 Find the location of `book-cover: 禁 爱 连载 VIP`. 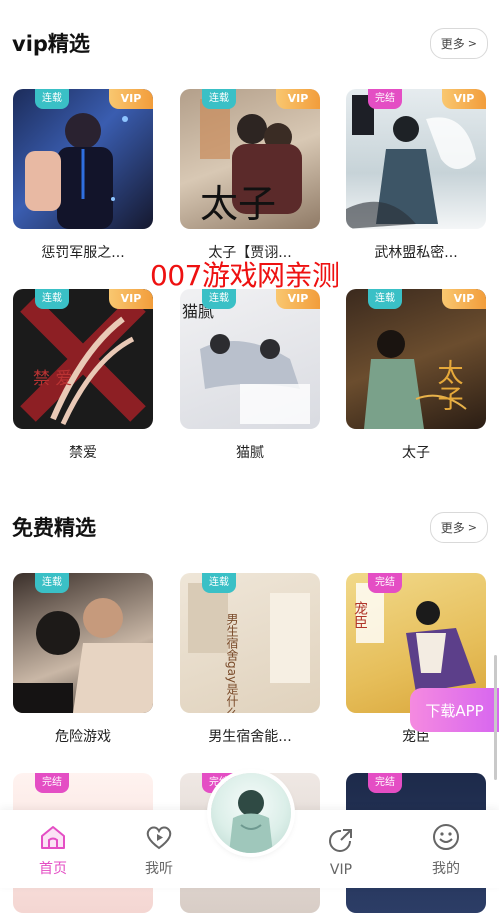

book-cover: 禁 爱 连载 VIP is located at coordinates (83, 359).